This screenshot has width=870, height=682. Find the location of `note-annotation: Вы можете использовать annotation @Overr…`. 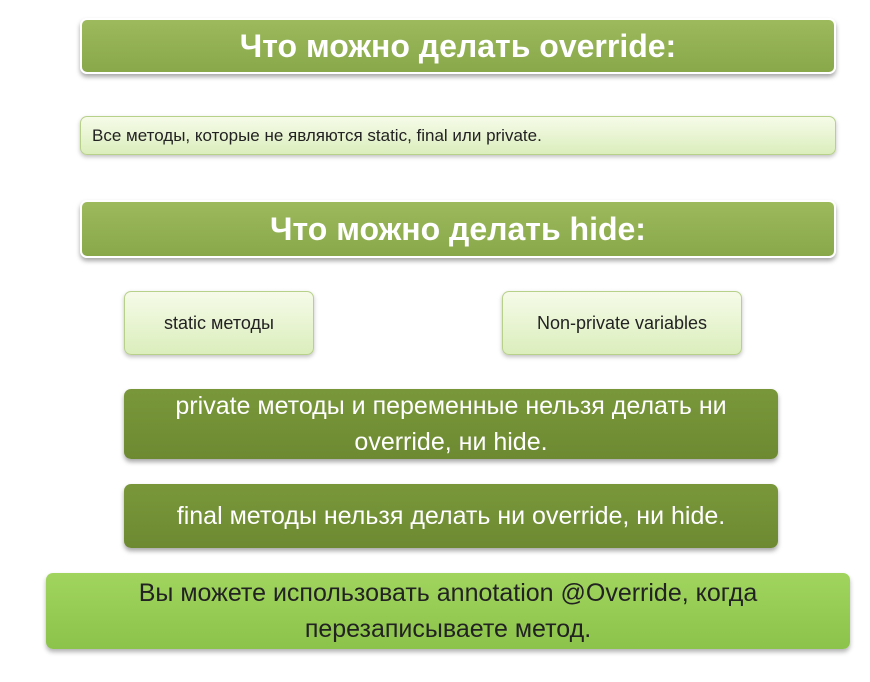

note-annotation: Вы можете использовать annotation @Overr… is located at coordinates (448, 611).